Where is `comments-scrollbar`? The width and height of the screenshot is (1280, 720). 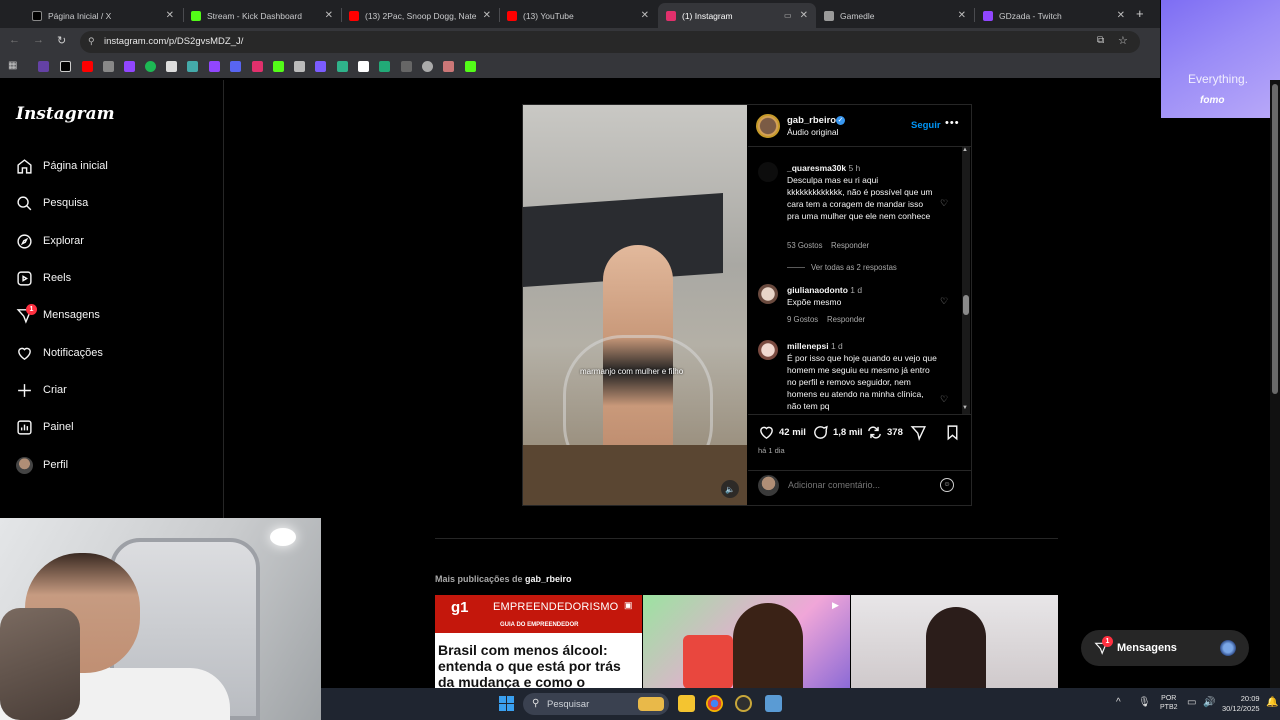
comments-scrollbar is located at coordinates (966, 280).